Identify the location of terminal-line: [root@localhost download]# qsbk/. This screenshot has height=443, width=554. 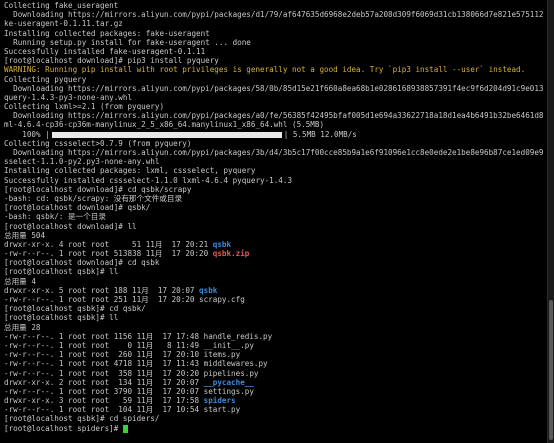
(77, 208).